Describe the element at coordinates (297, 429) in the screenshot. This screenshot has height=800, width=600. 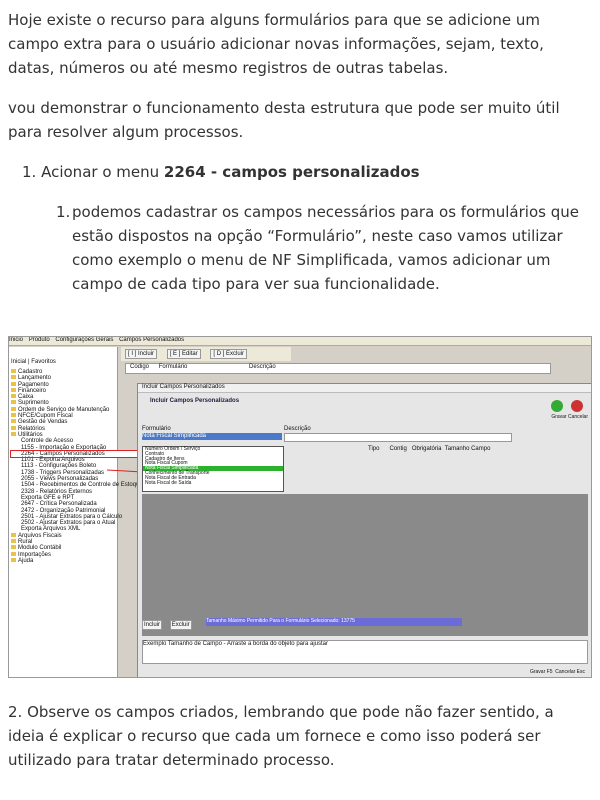
I see `desc-label: Descrição` at that location.